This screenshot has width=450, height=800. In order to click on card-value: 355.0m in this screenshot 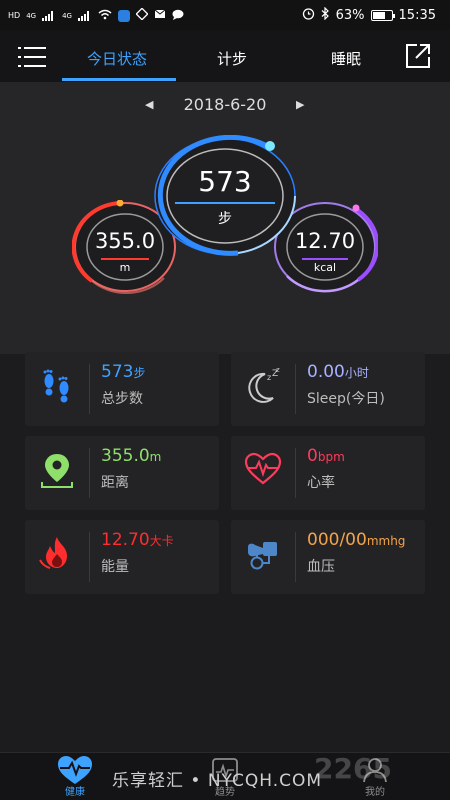, I will do `click(131, 456)`.